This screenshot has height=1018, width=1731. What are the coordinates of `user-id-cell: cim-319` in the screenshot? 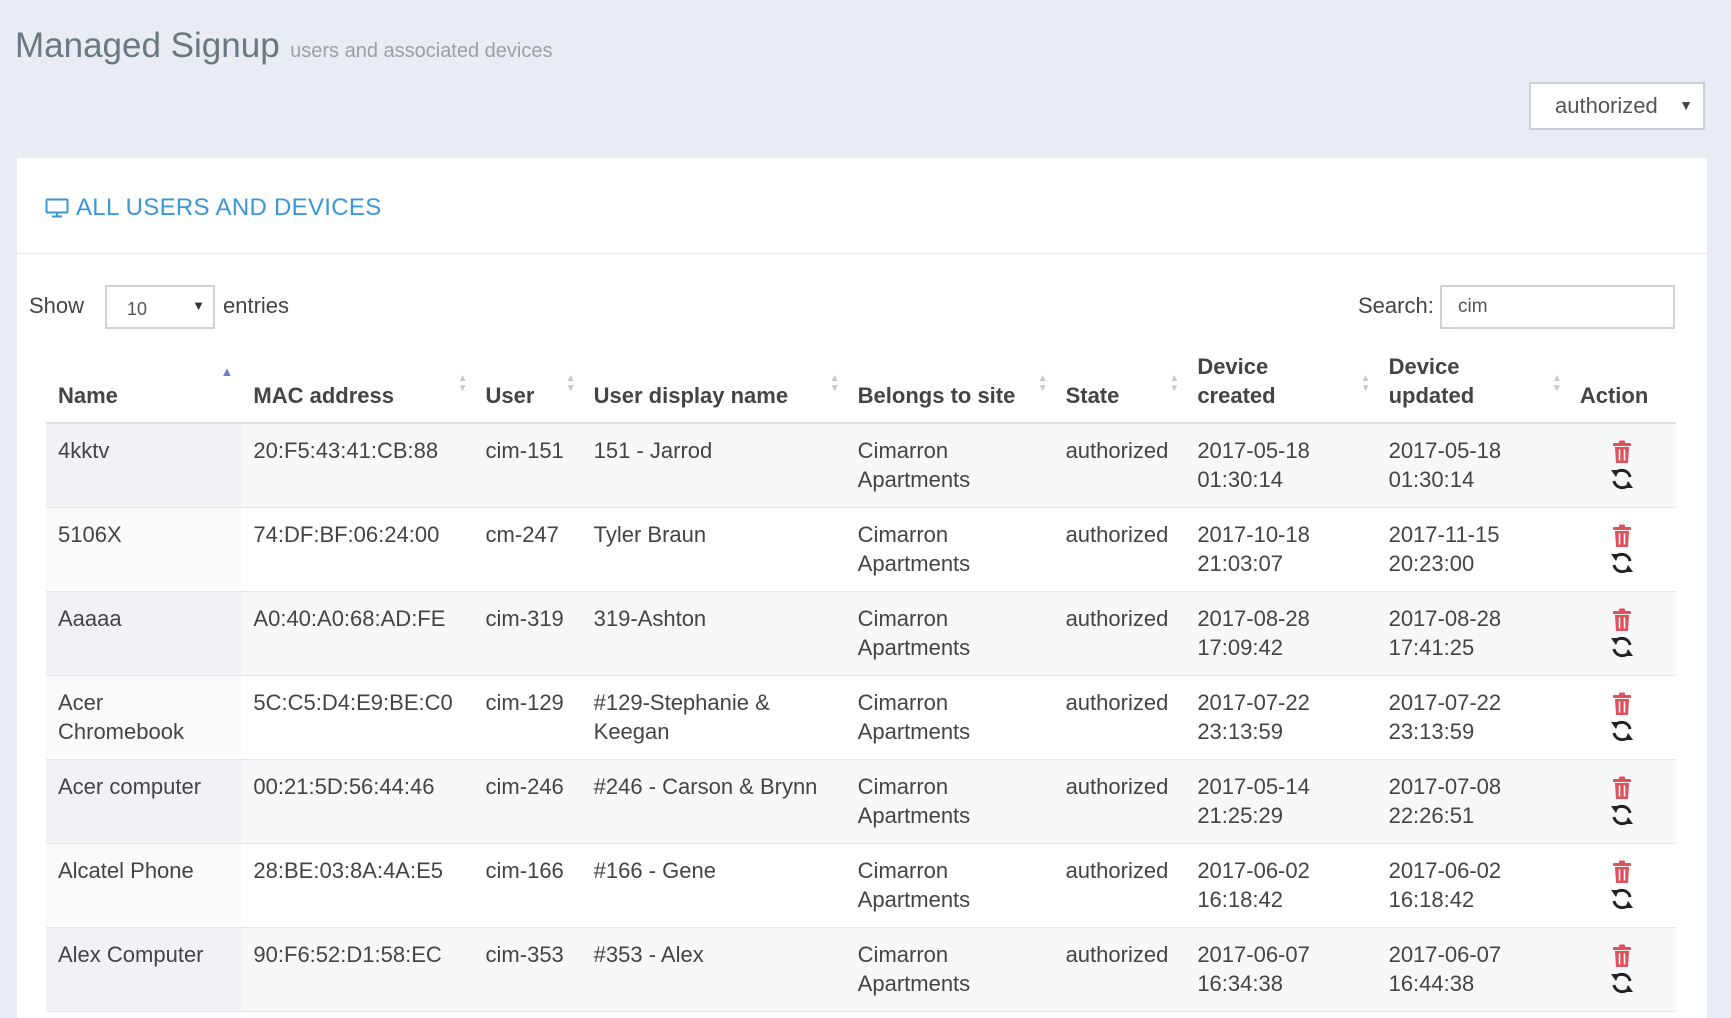 It's located at (527, 633).